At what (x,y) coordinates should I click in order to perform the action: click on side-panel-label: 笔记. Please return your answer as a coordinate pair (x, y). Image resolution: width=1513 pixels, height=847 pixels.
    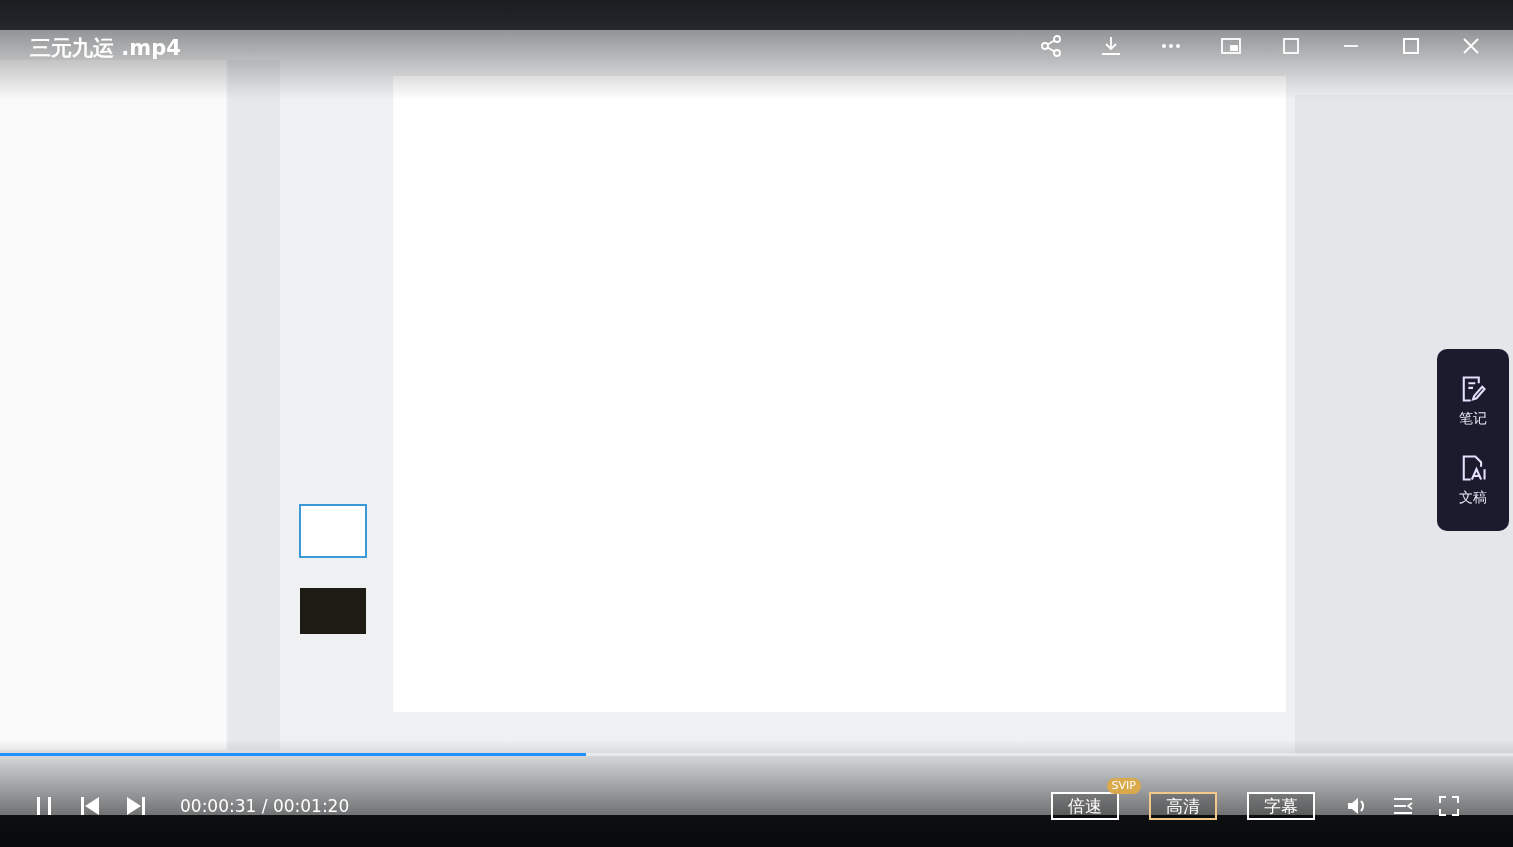
    Looking at the image, I should click on (1473, 418).